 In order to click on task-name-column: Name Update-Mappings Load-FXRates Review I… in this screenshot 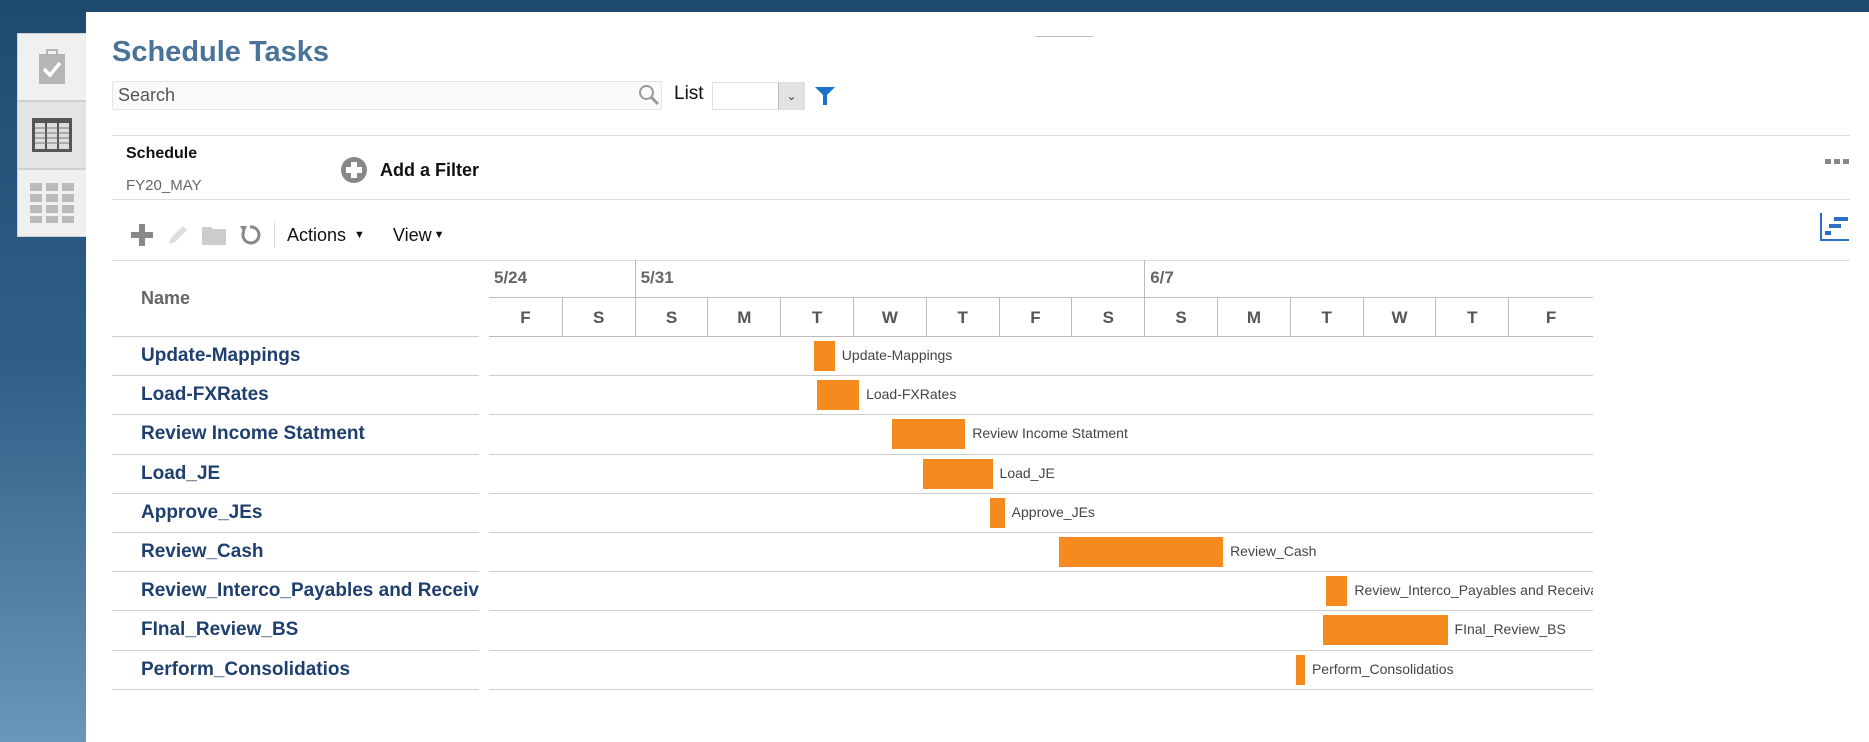, I will do `click(295, 475)`.